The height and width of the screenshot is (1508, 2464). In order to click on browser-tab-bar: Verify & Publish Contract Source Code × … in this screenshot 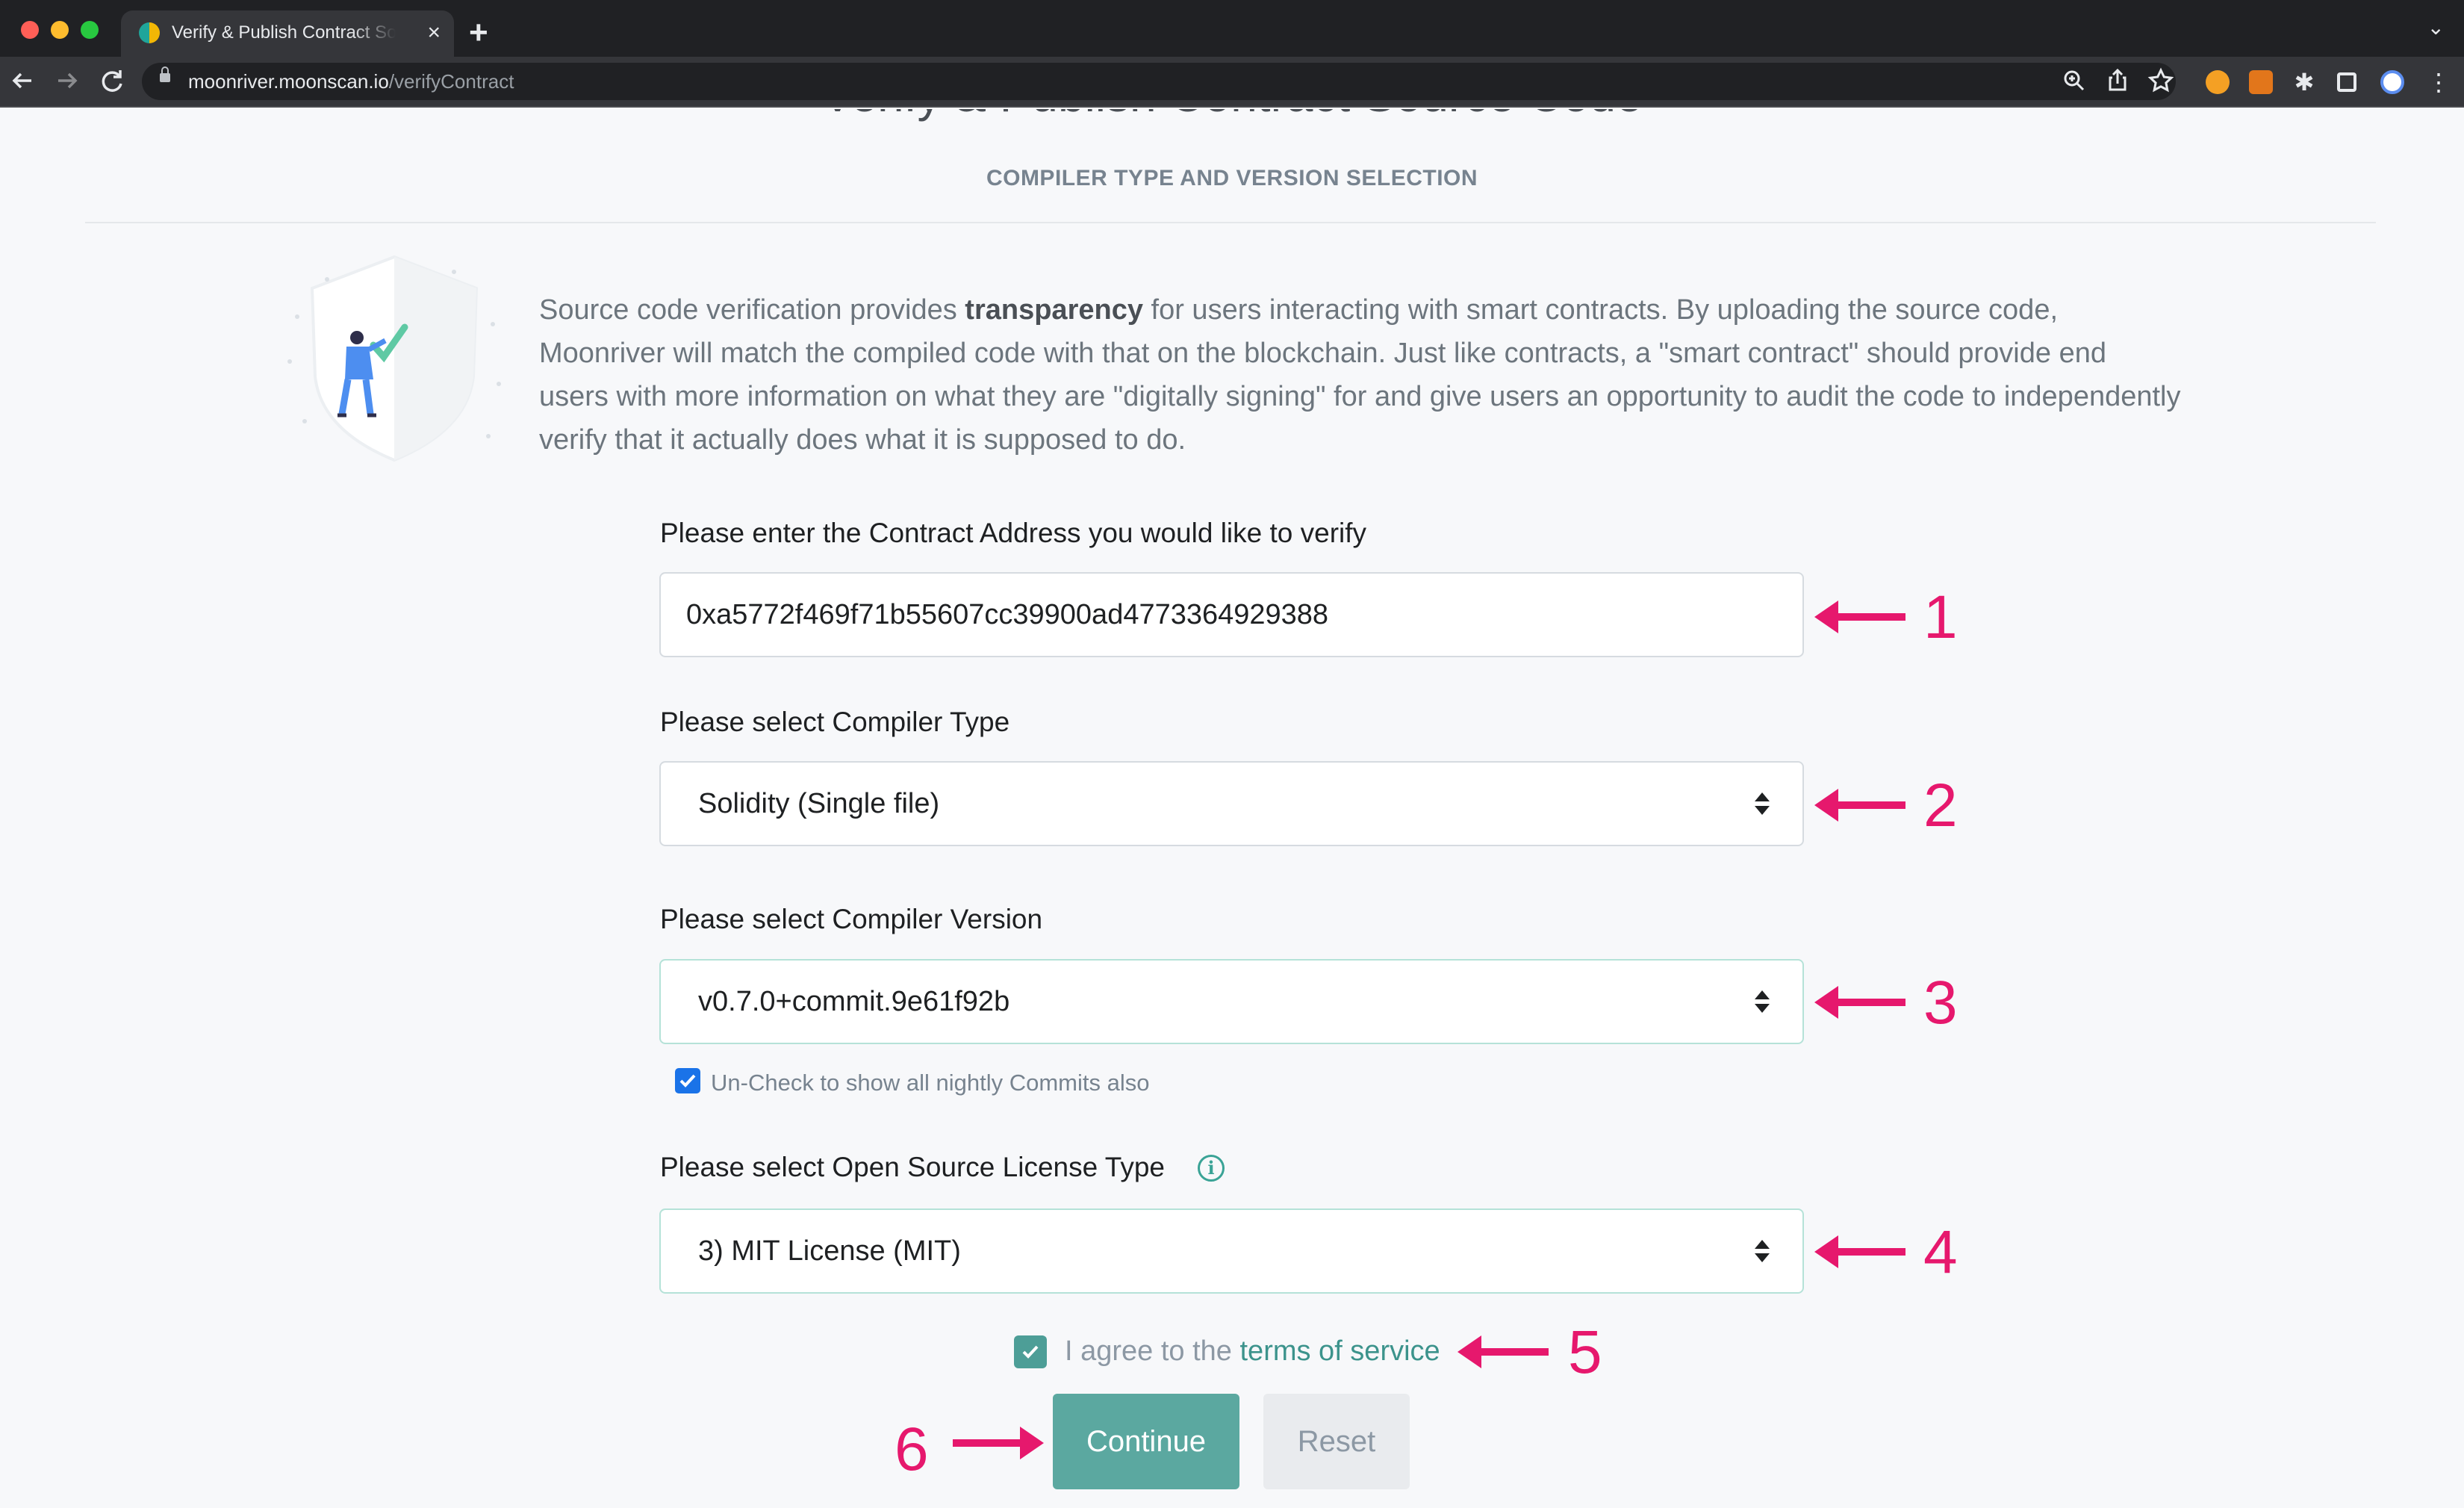, I will do `click(1232, 28)`.